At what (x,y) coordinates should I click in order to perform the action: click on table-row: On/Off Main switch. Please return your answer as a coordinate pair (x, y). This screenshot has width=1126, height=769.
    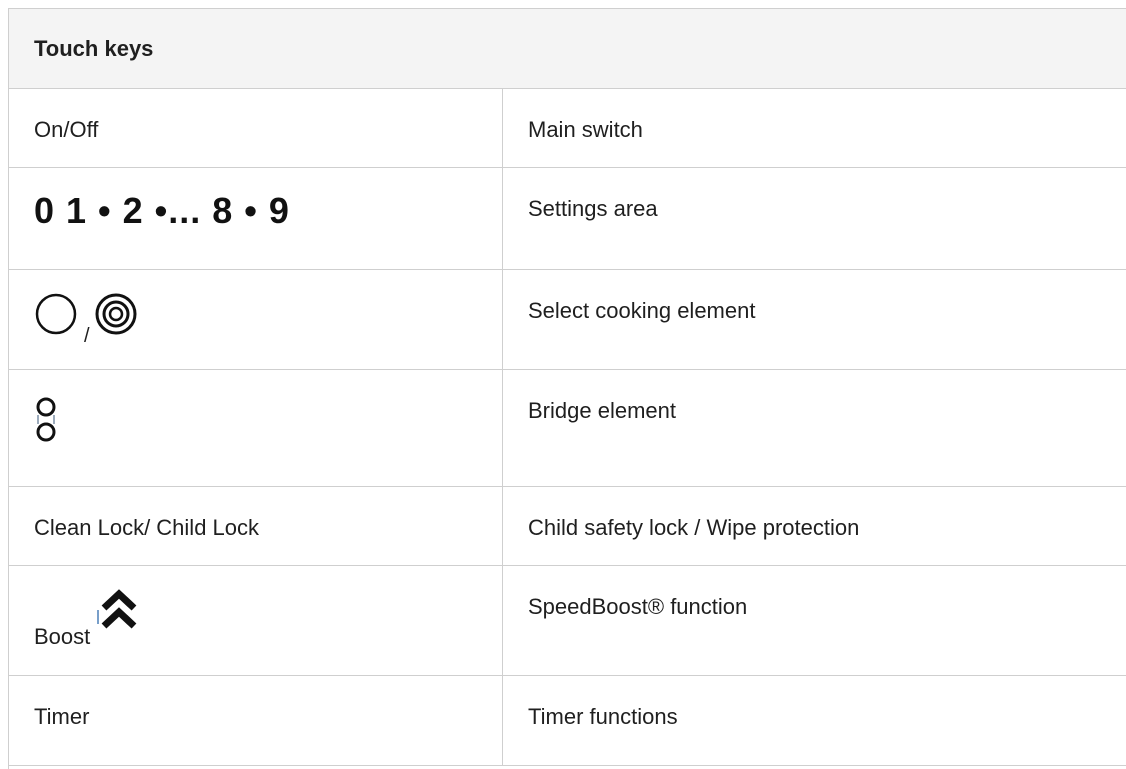
    Looking at the image, I should click on (567, 128).